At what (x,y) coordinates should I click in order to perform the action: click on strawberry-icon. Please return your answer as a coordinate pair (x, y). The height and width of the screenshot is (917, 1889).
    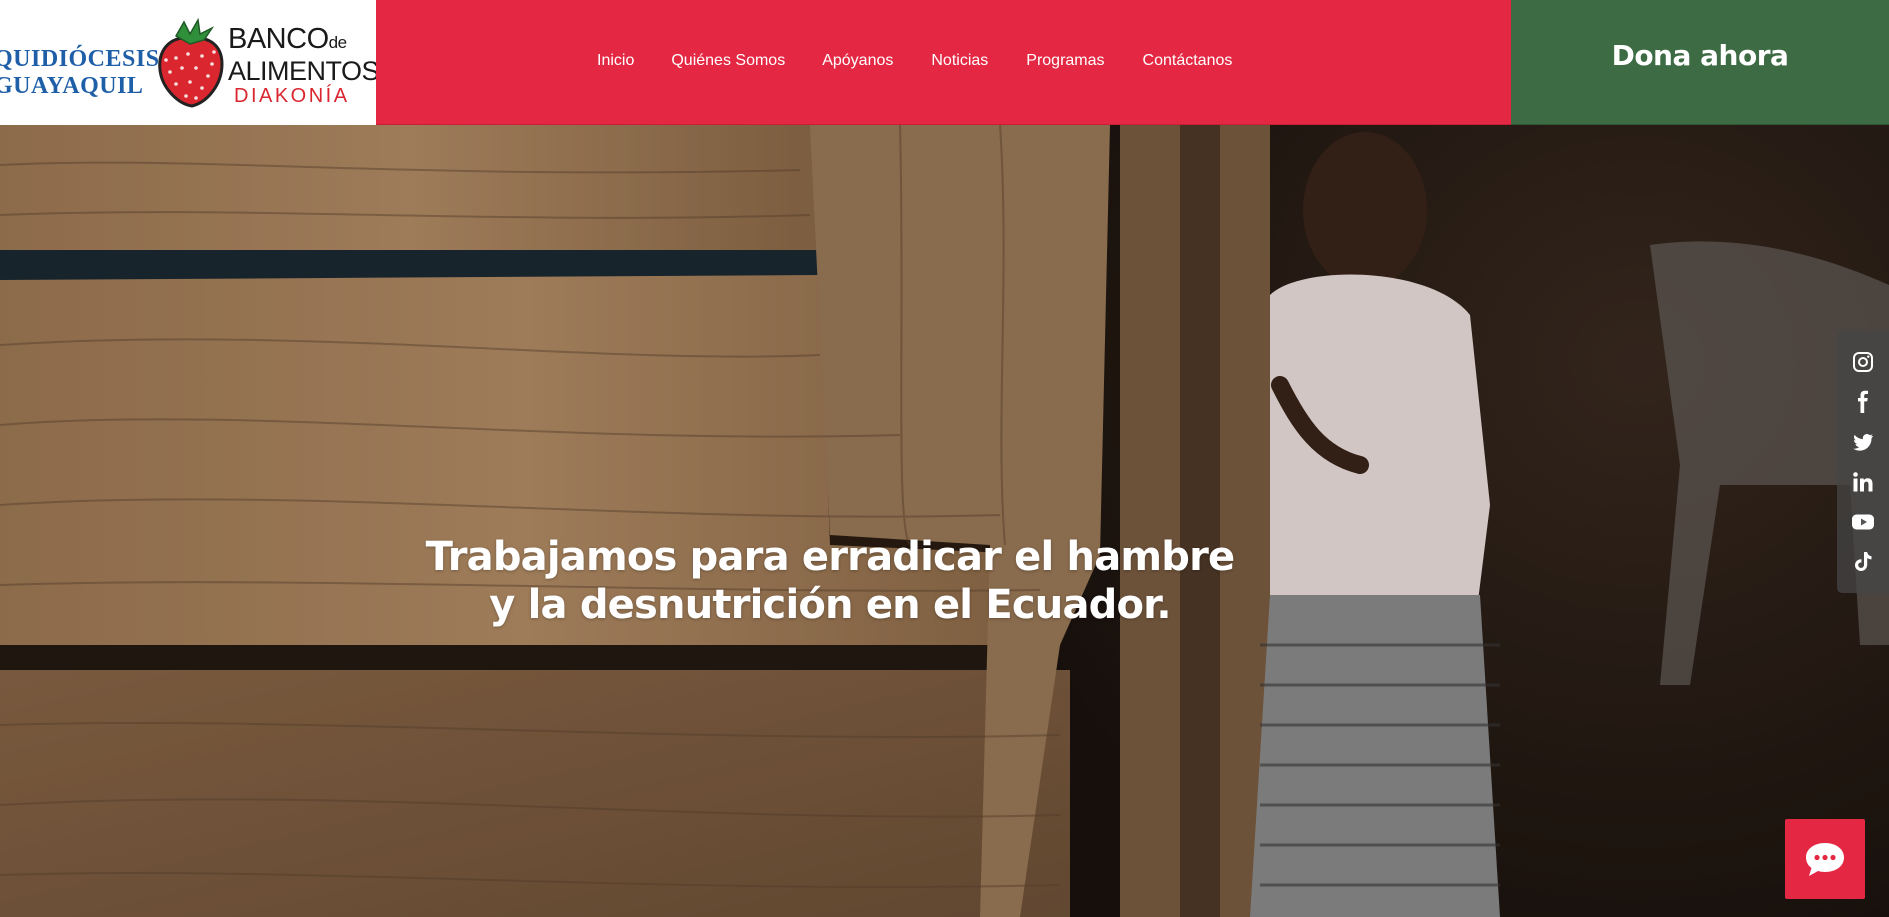
    Looking at the image, I should click on (190, 63).